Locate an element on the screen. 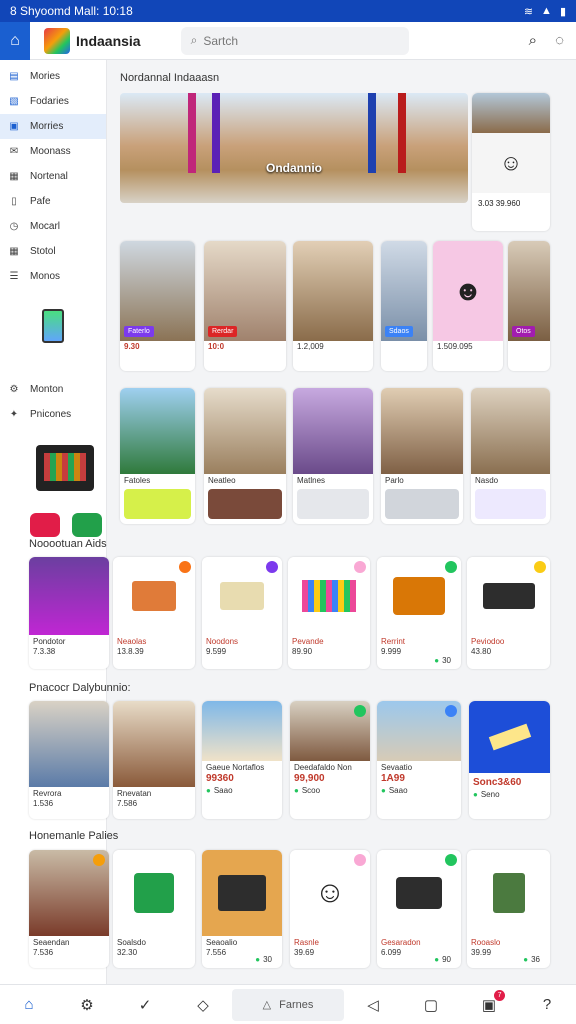  options-icon: ◌ is located at coordinates (559, 40).